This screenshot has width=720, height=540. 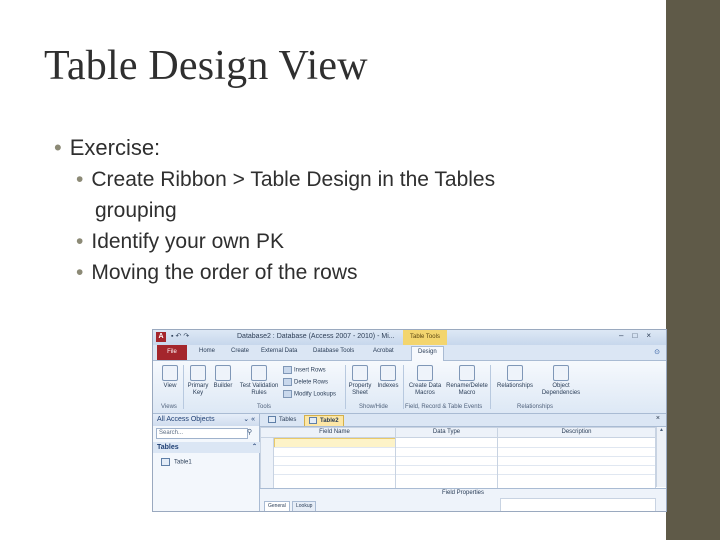 What do you see at coordinates (577, 432) in the screenshot?
I see `column-description: Description` at bounding box center [577, 432].